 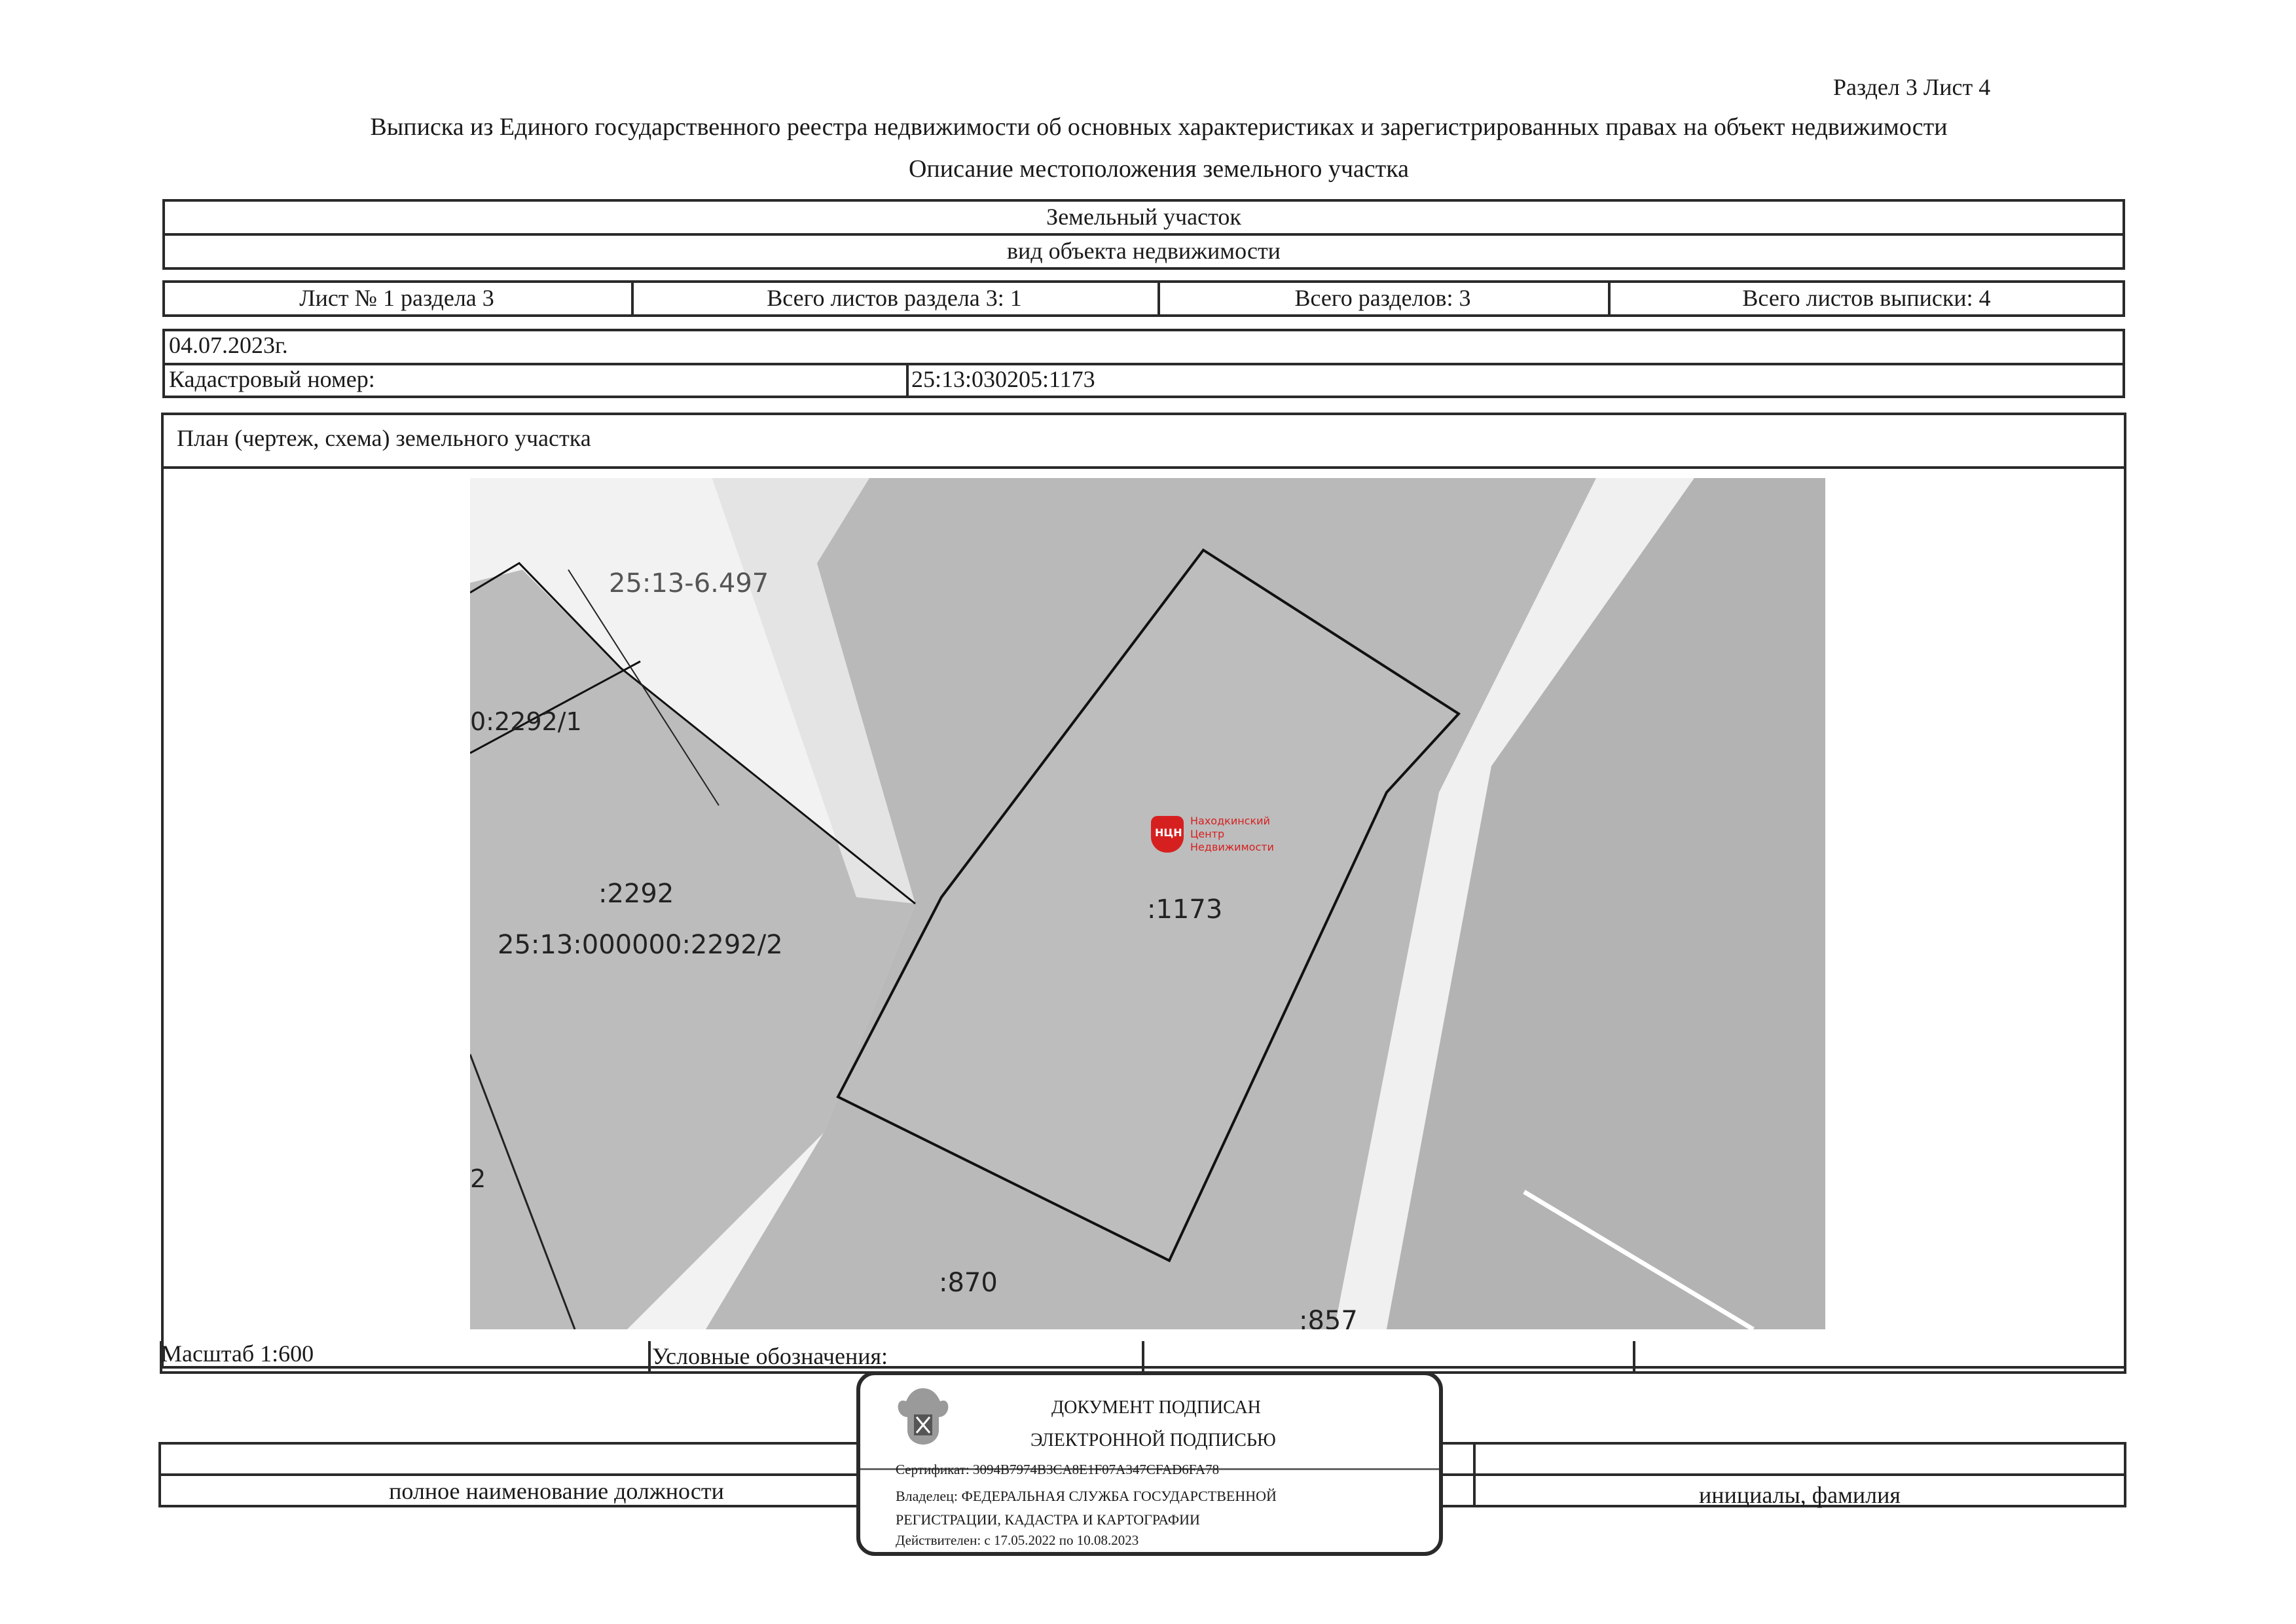 What do you see at coordinates (968, 1283) in the screenshot?
I see `label-parcel-870: :870` at bounding box center [968, 1283].